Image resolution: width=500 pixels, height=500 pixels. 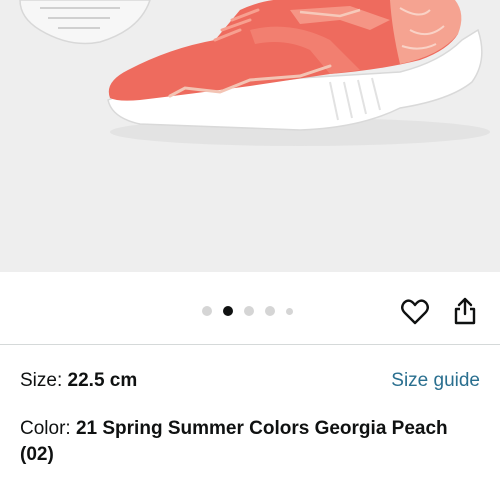 I want to click on section-divider, so click(x=250, y=344).